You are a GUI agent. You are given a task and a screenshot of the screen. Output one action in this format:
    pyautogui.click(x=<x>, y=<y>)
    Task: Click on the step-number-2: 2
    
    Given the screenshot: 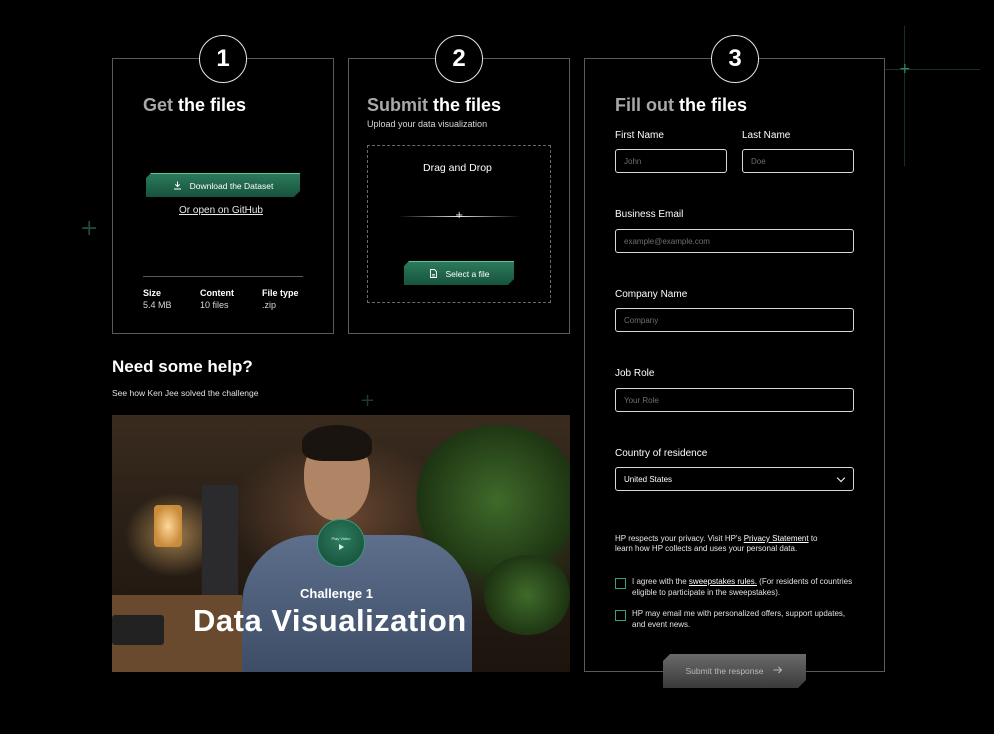 What is the action you would take?
    pyautogui.click(x=459, y=59)
    